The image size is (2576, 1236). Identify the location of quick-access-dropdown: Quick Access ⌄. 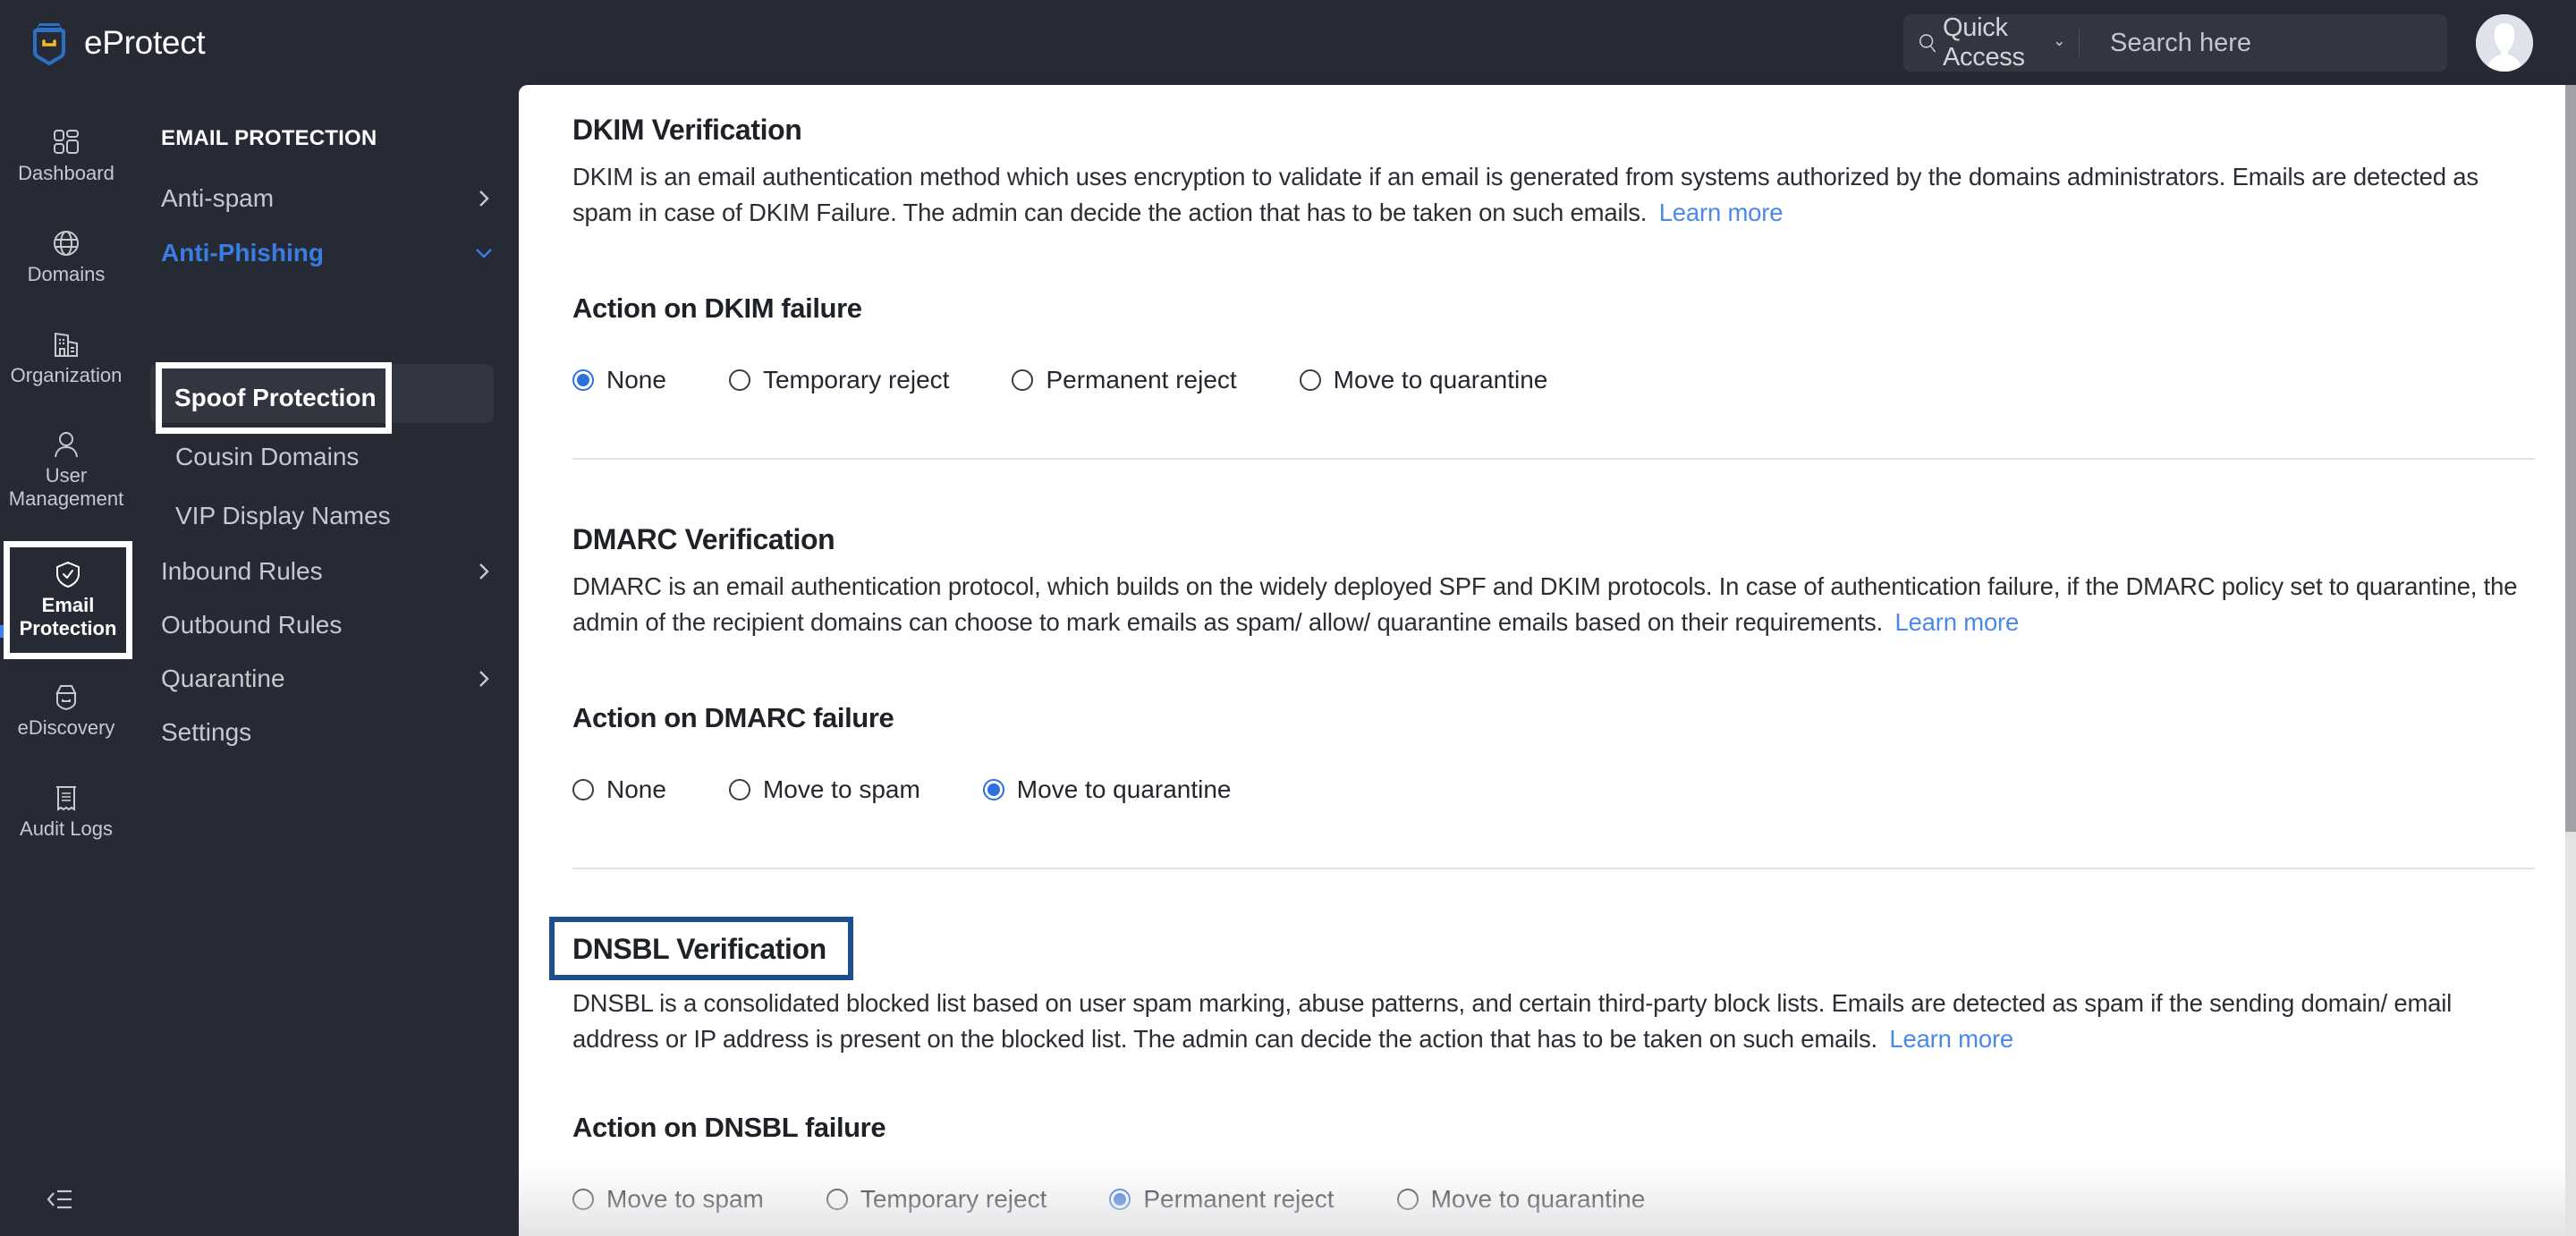
(1984, 43).